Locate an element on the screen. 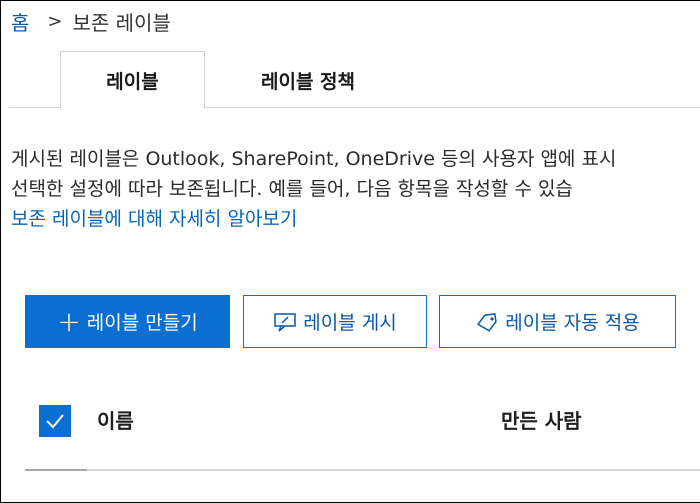  checkmark-icon is located at coordinates (55, 421).